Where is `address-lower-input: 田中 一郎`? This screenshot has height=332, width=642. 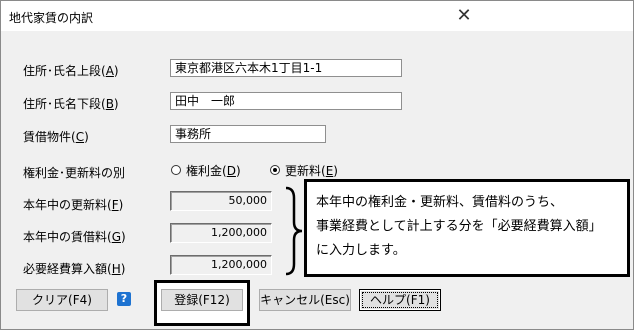 address-lower-input: 田中 一郎 is located at coordinates (286, 101).